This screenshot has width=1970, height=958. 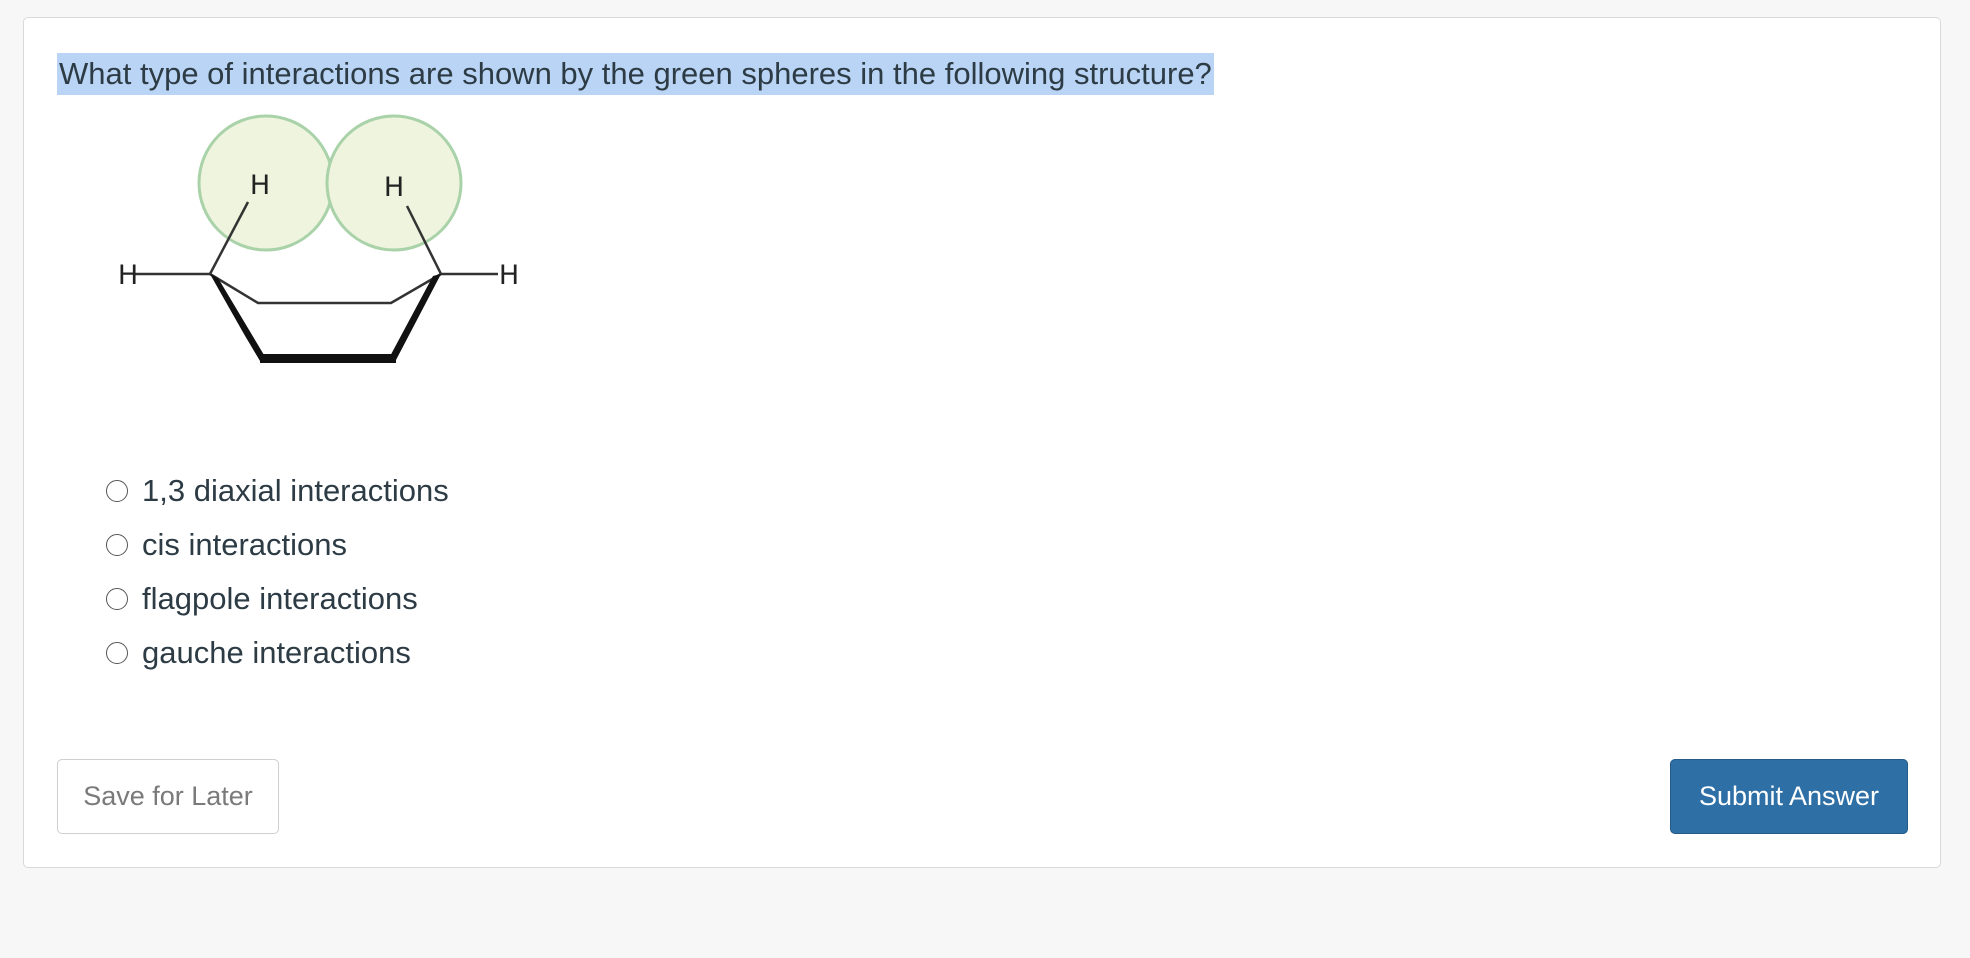 I want to click on atom-label-h-top-right: H, so click(x=394, y=187).